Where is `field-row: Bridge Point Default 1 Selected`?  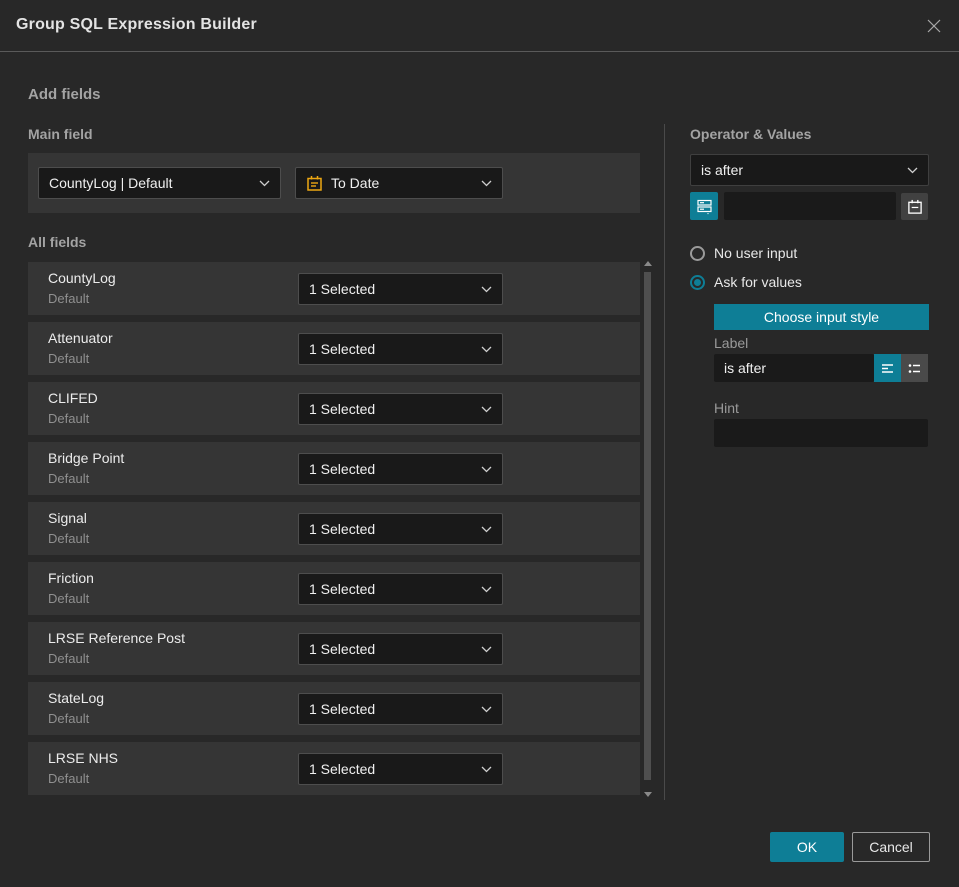 field-row: Bridge Point Default 1 Selected is located at coordinates (334, 468).